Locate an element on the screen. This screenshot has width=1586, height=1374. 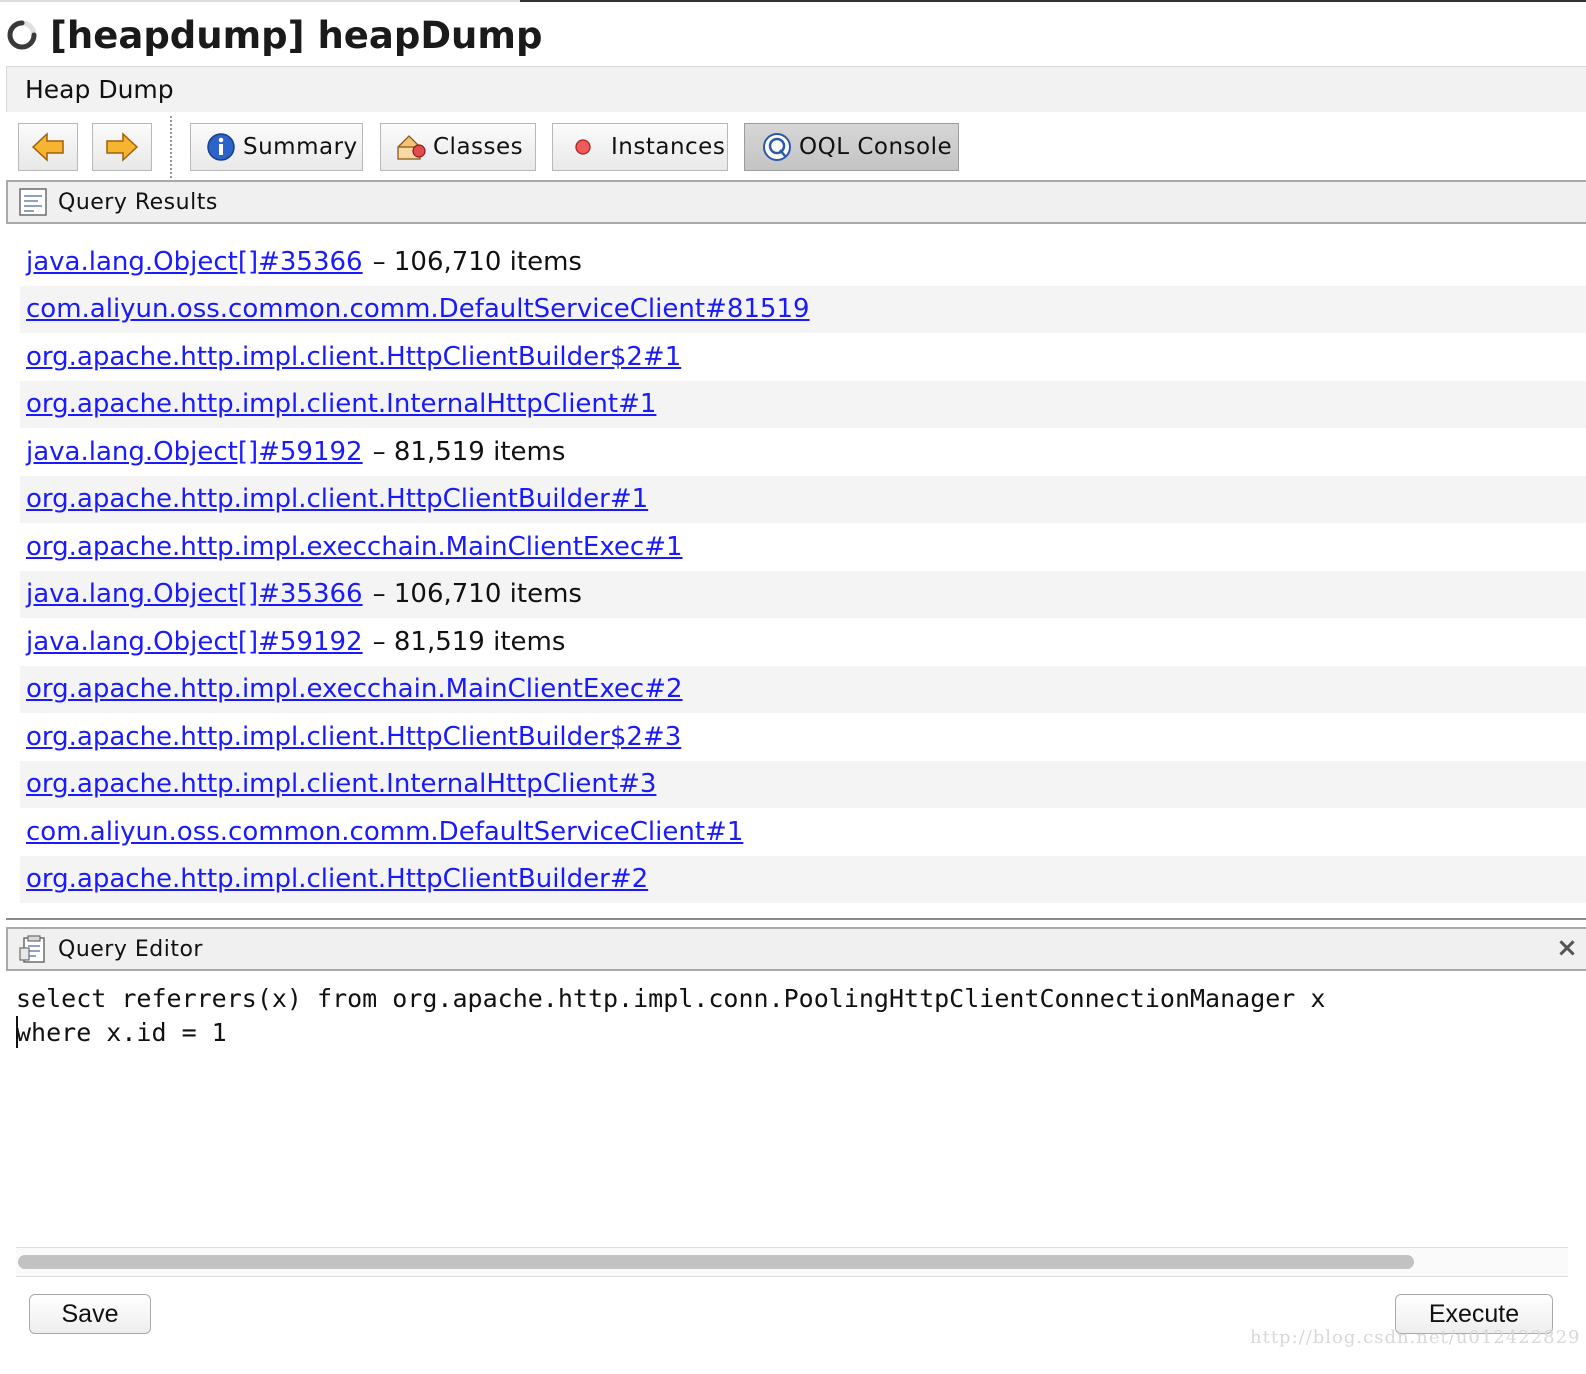
window-title-bar: [heapdump] heapDump is located at coordinates (271, 35).